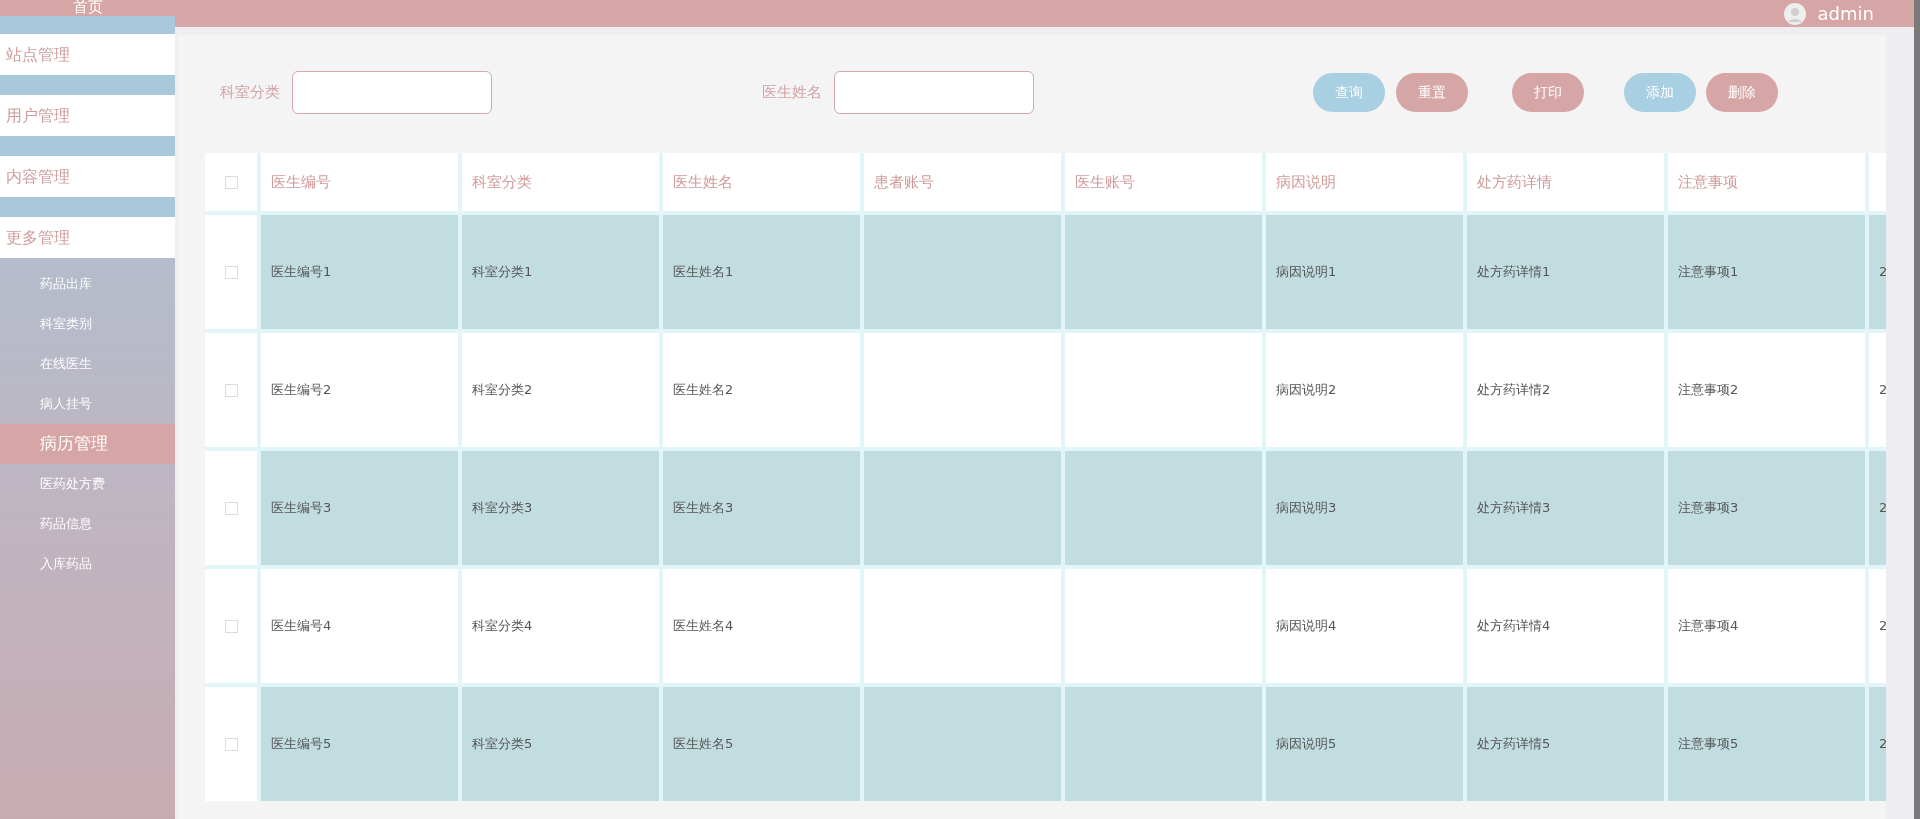 The width and height of the screenshot is (1920, 819). What do you see at coordinates (359, 390) in the screenshot?
I see `table-cell: 医生编号2` at bounding box center [359, 390].